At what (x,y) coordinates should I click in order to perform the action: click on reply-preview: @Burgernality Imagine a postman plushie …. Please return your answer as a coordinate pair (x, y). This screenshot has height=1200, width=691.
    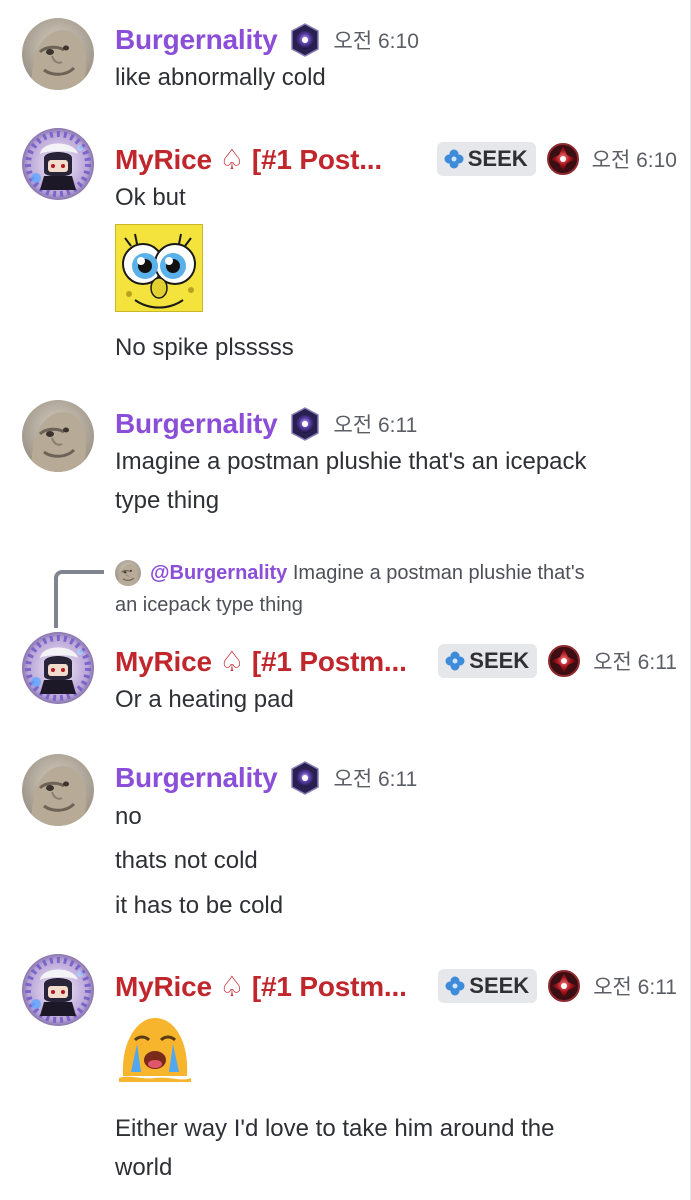
    Looking at the image, I should click on (420, 573).